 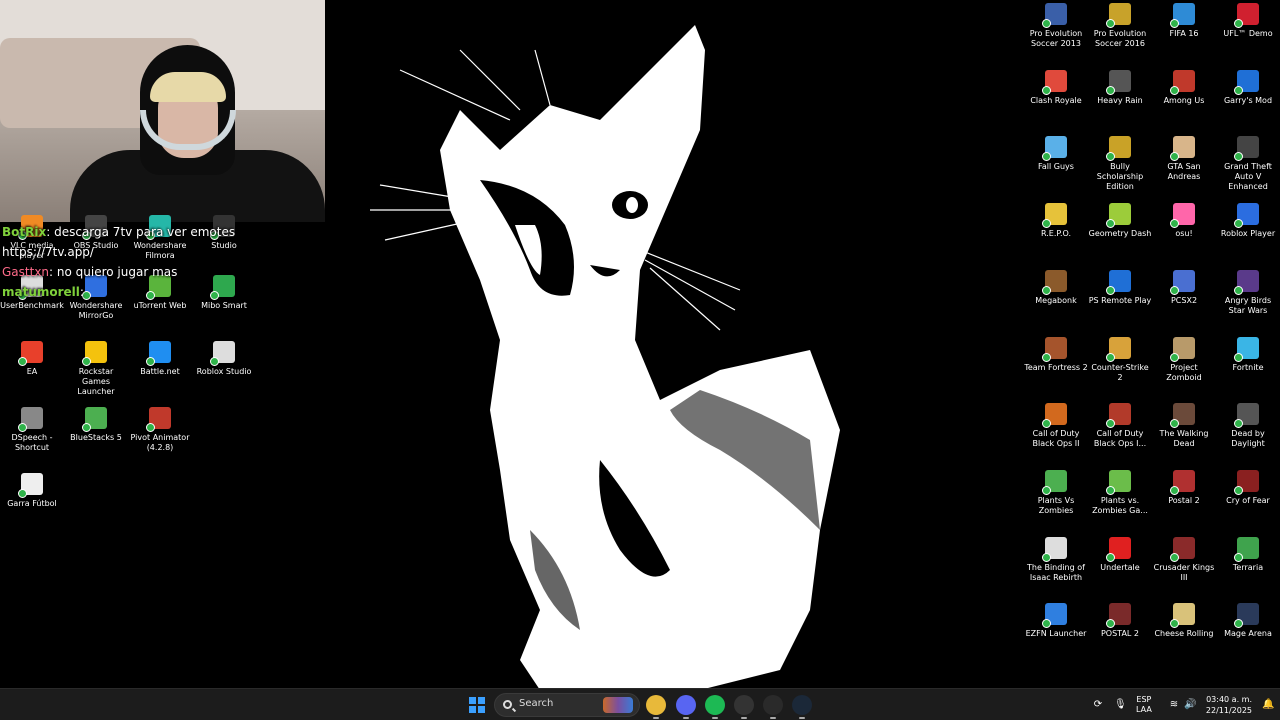 I want to click on start-button, so click(x=477, y=705).